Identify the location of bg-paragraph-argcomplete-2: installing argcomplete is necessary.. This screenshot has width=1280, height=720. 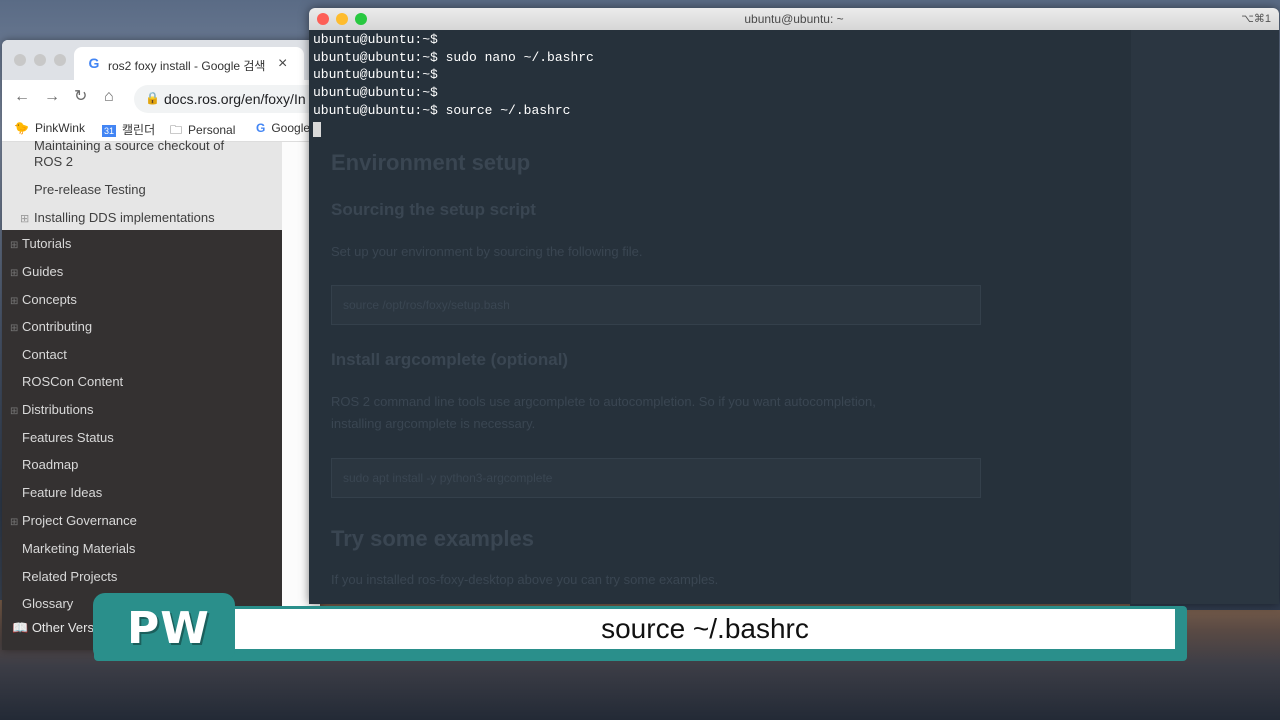
(433, 423).